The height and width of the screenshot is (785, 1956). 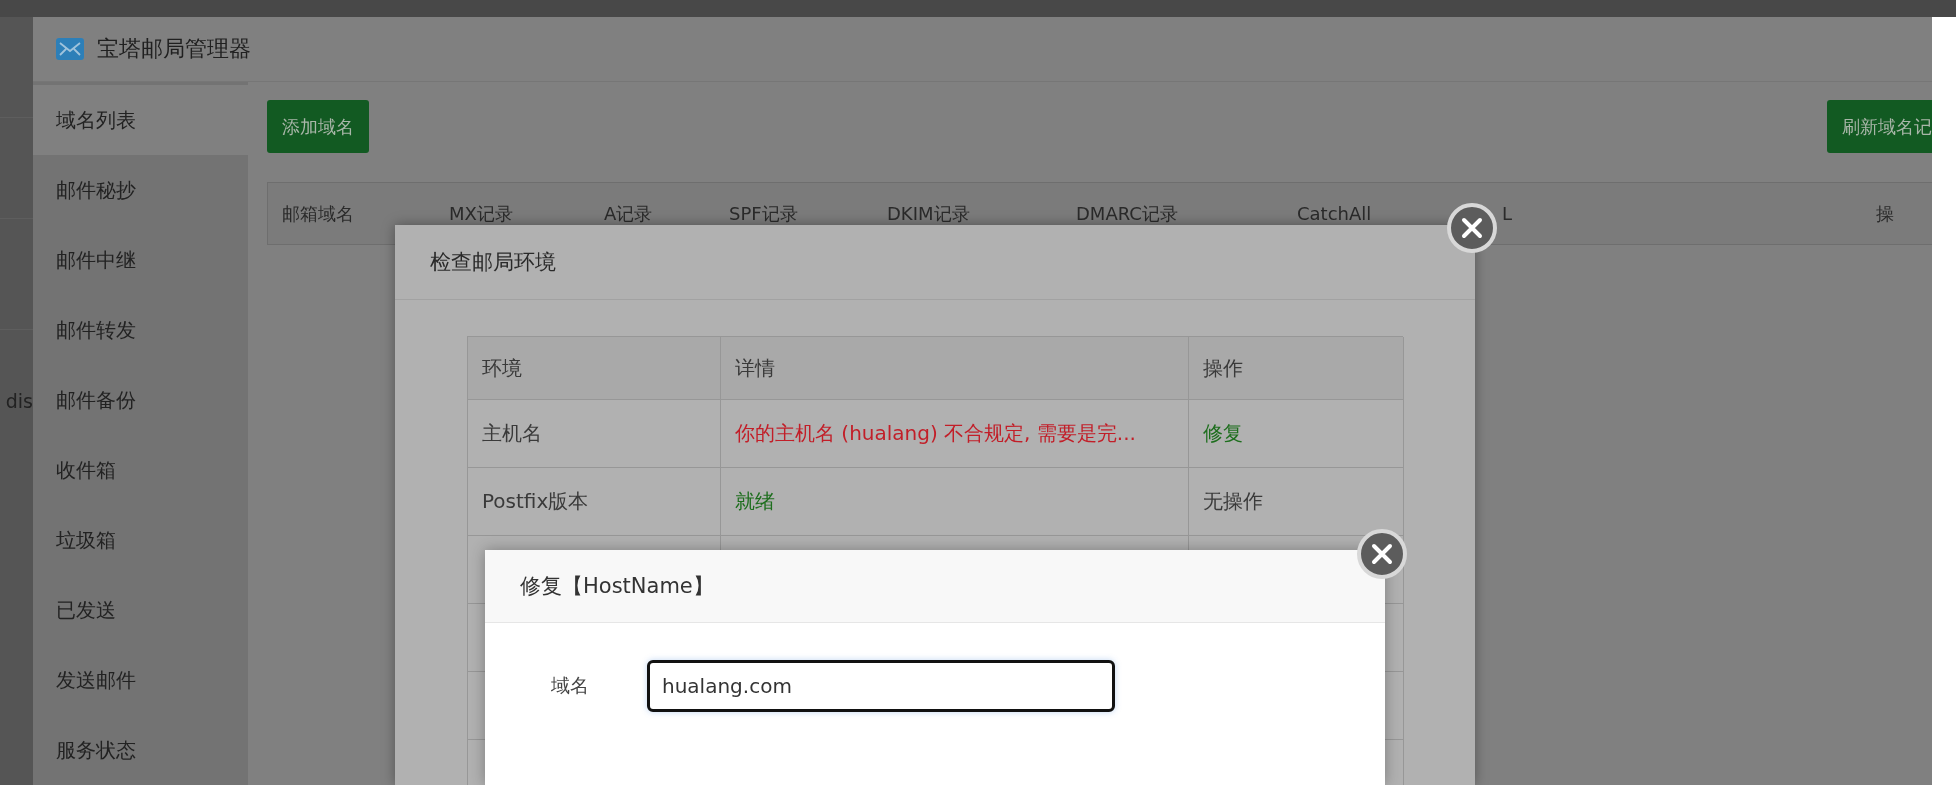 I want to click on field-label: 域名, so click(x=570, y=685).